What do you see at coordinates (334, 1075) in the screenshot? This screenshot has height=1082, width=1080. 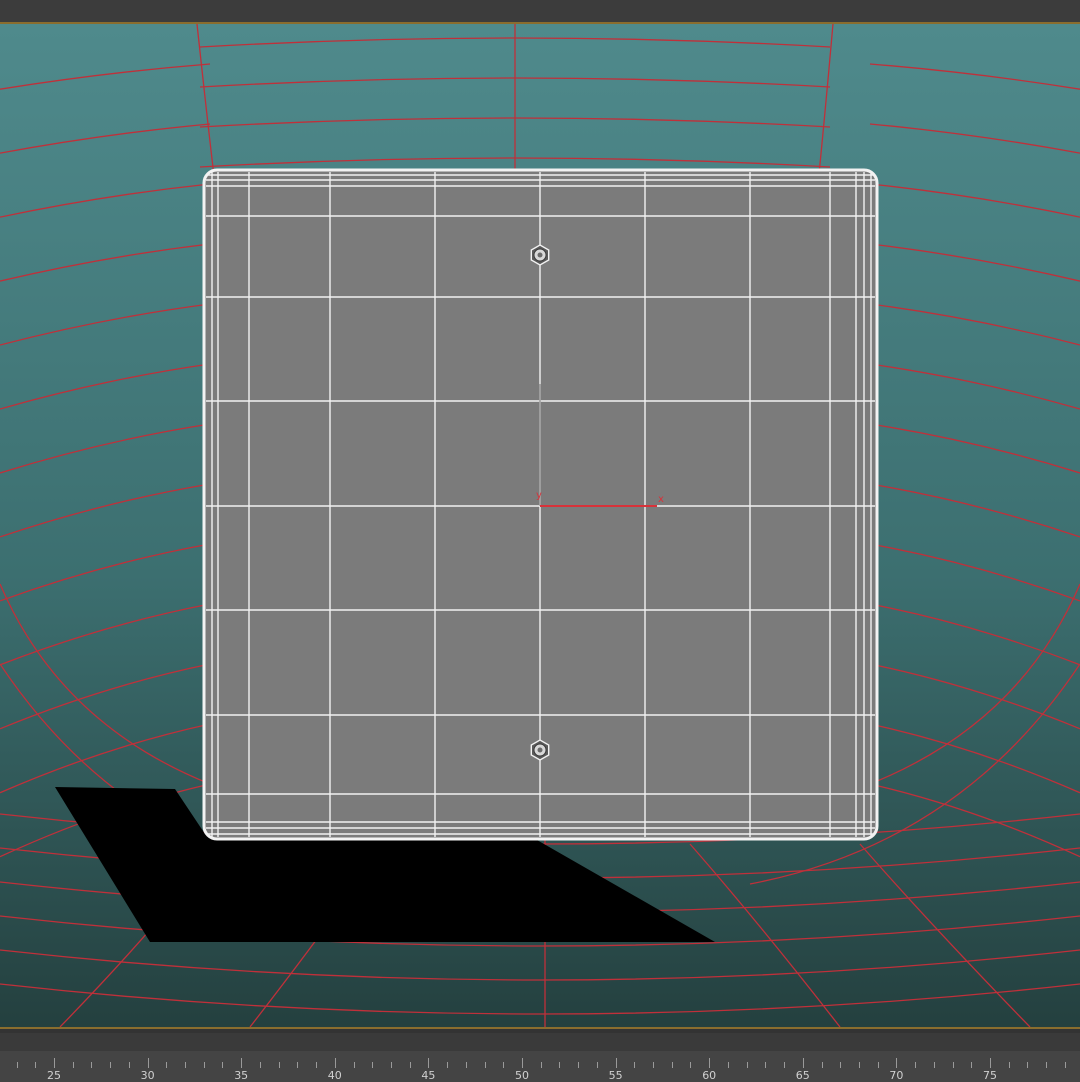 I see `ruler-frame-label: 40` at bounding box center [334, 1075].